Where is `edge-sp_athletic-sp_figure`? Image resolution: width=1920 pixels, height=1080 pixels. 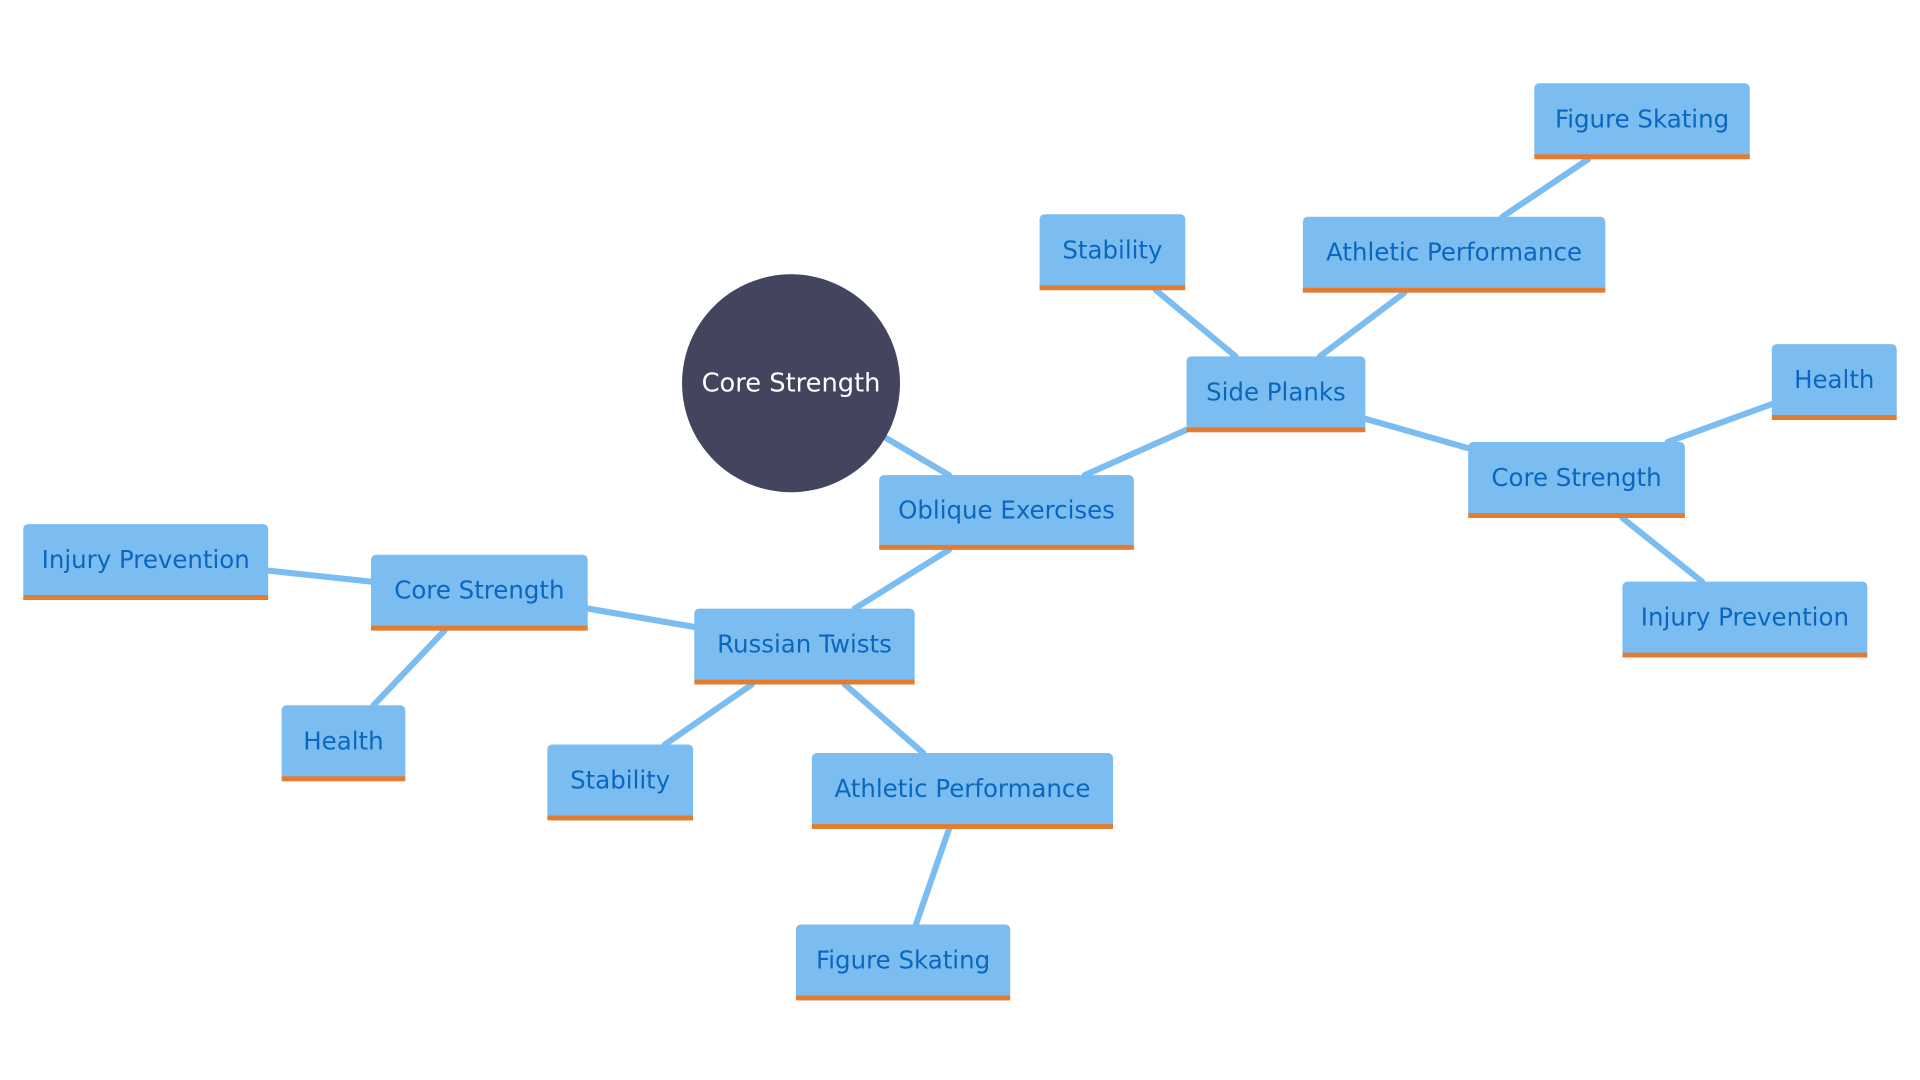
edge-sp_athletic-sp_figure is located at coordinates (1545, 188).